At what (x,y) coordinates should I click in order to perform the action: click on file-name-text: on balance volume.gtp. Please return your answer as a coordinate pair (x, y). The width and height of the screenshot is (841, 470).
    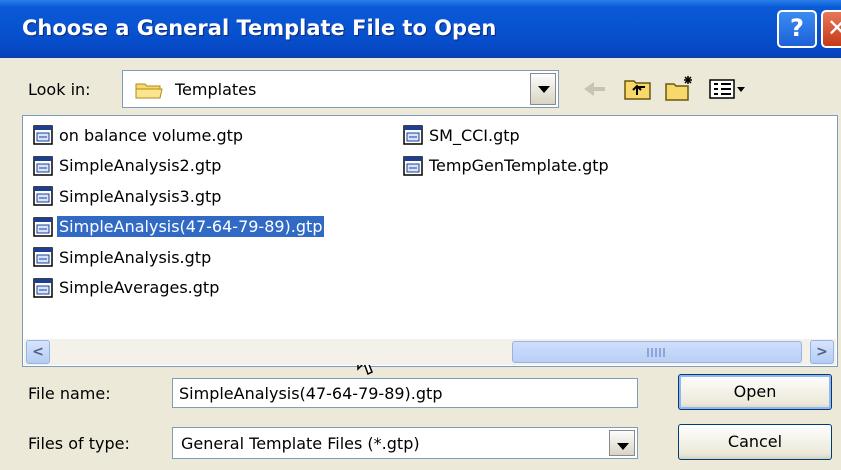
    Looking at the image, I should click on (151, 135).